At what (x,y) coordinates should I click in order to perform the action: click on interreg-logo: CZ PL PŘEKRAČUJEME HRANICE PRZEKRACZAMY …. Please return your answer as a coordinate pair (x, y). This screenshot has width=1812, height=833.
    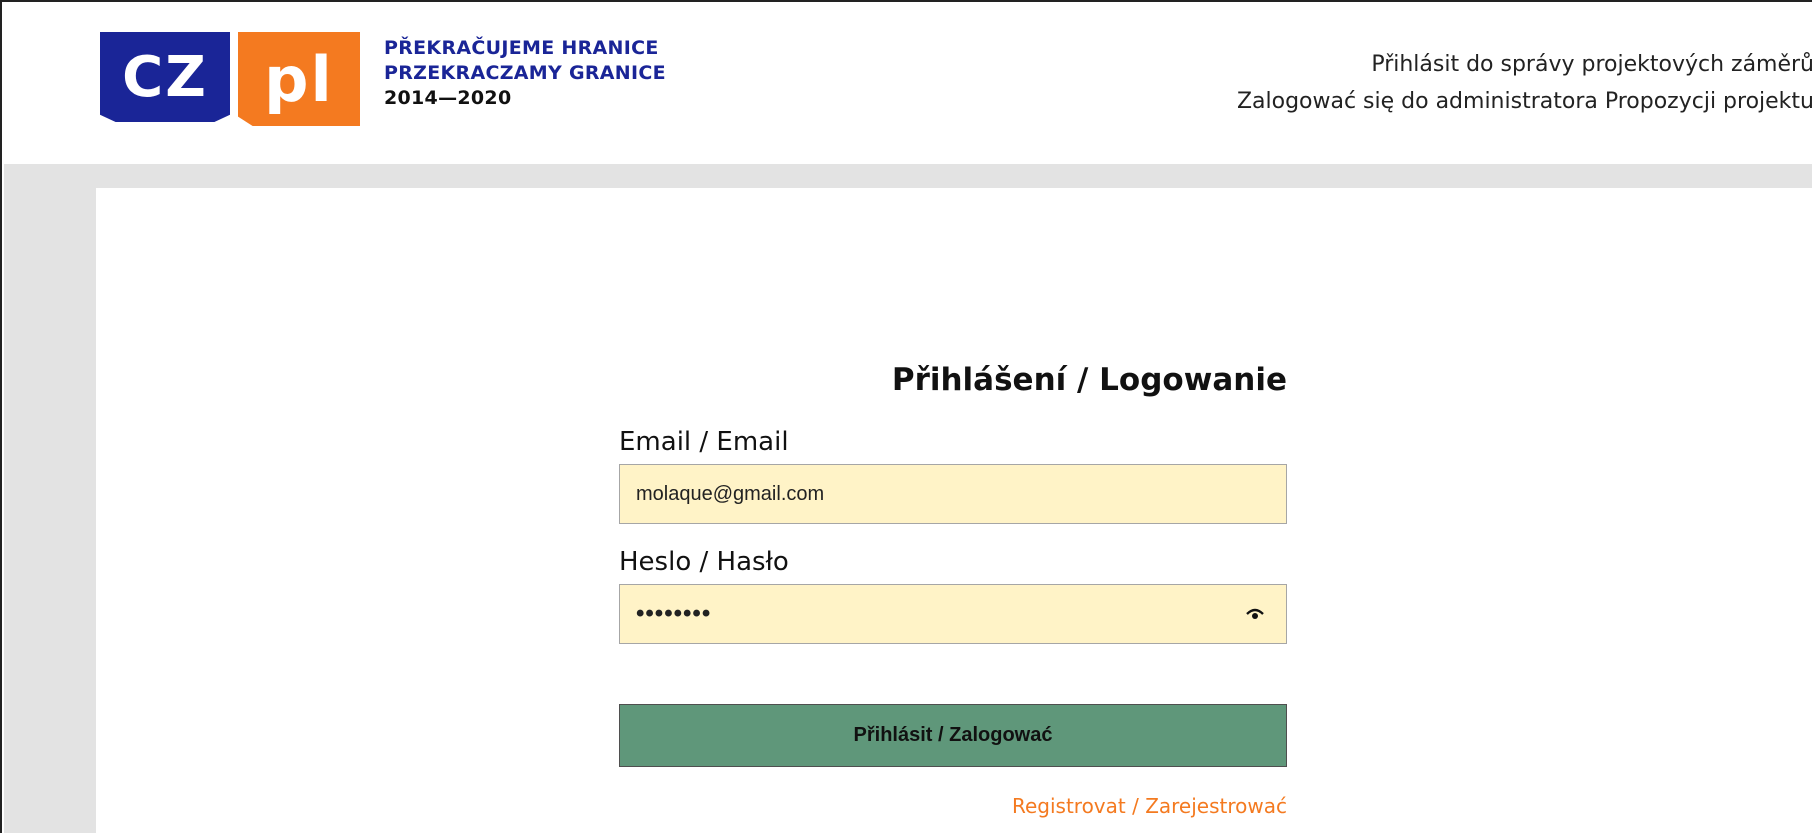
    Looking at the image, I should click on (383, 79).